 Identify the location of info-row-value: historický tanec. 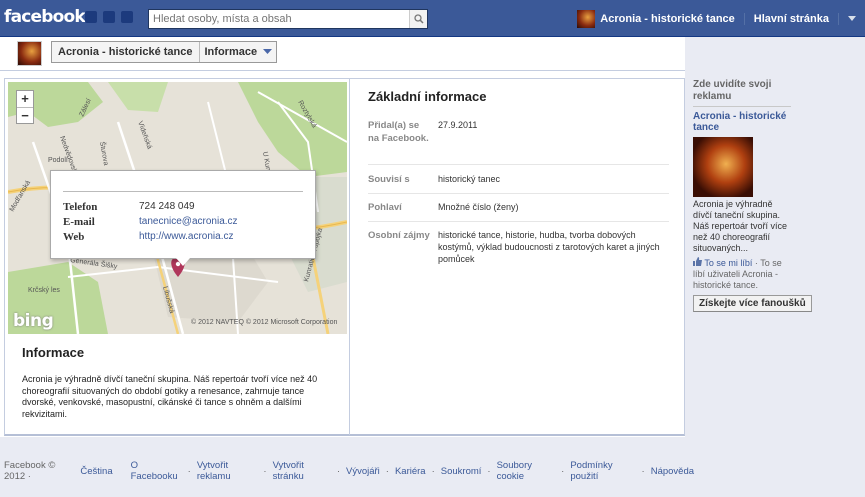
(469, 179).